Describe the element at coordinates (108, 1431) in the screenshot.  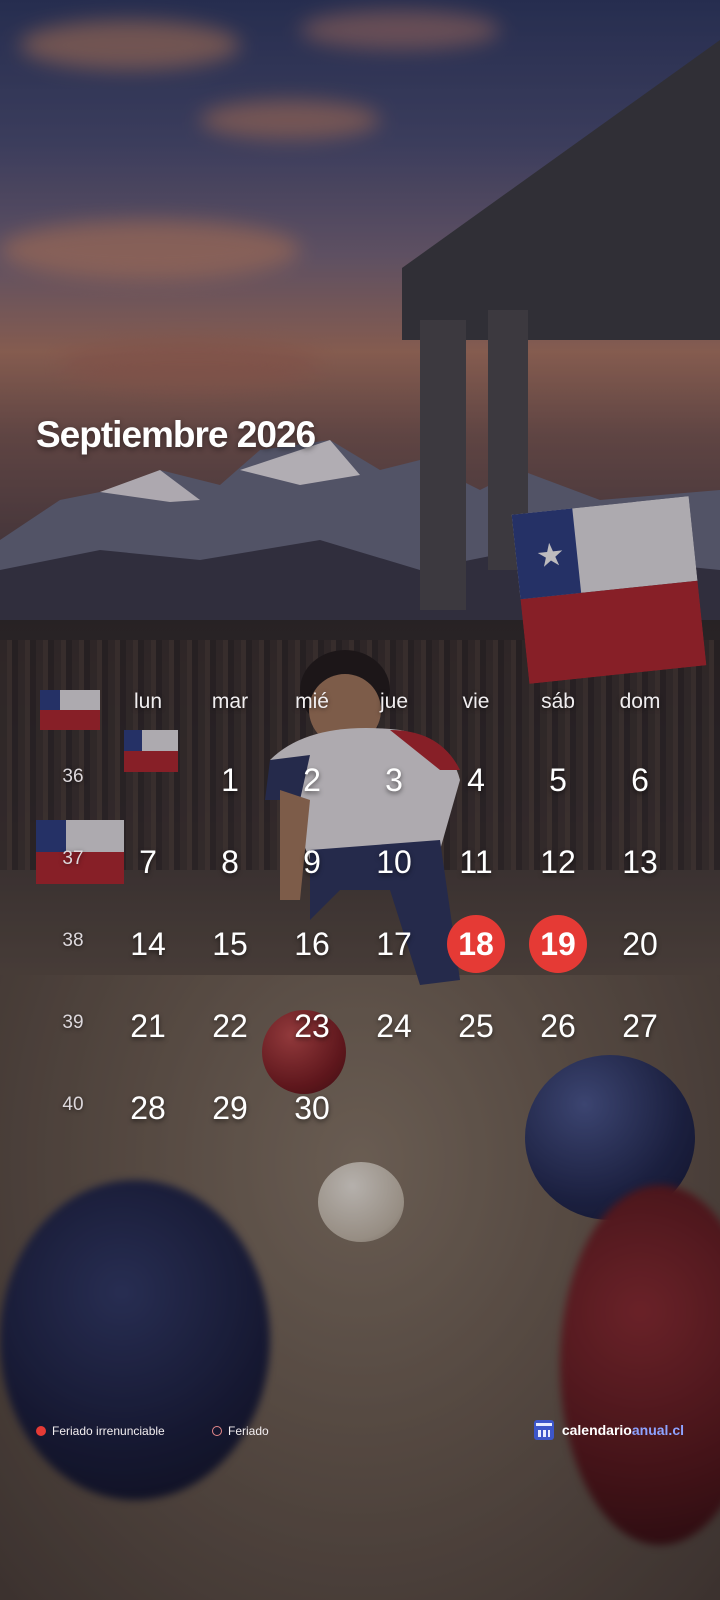
I see `legend-irrenunciable-label: Feriado irrenunciable` at that location.